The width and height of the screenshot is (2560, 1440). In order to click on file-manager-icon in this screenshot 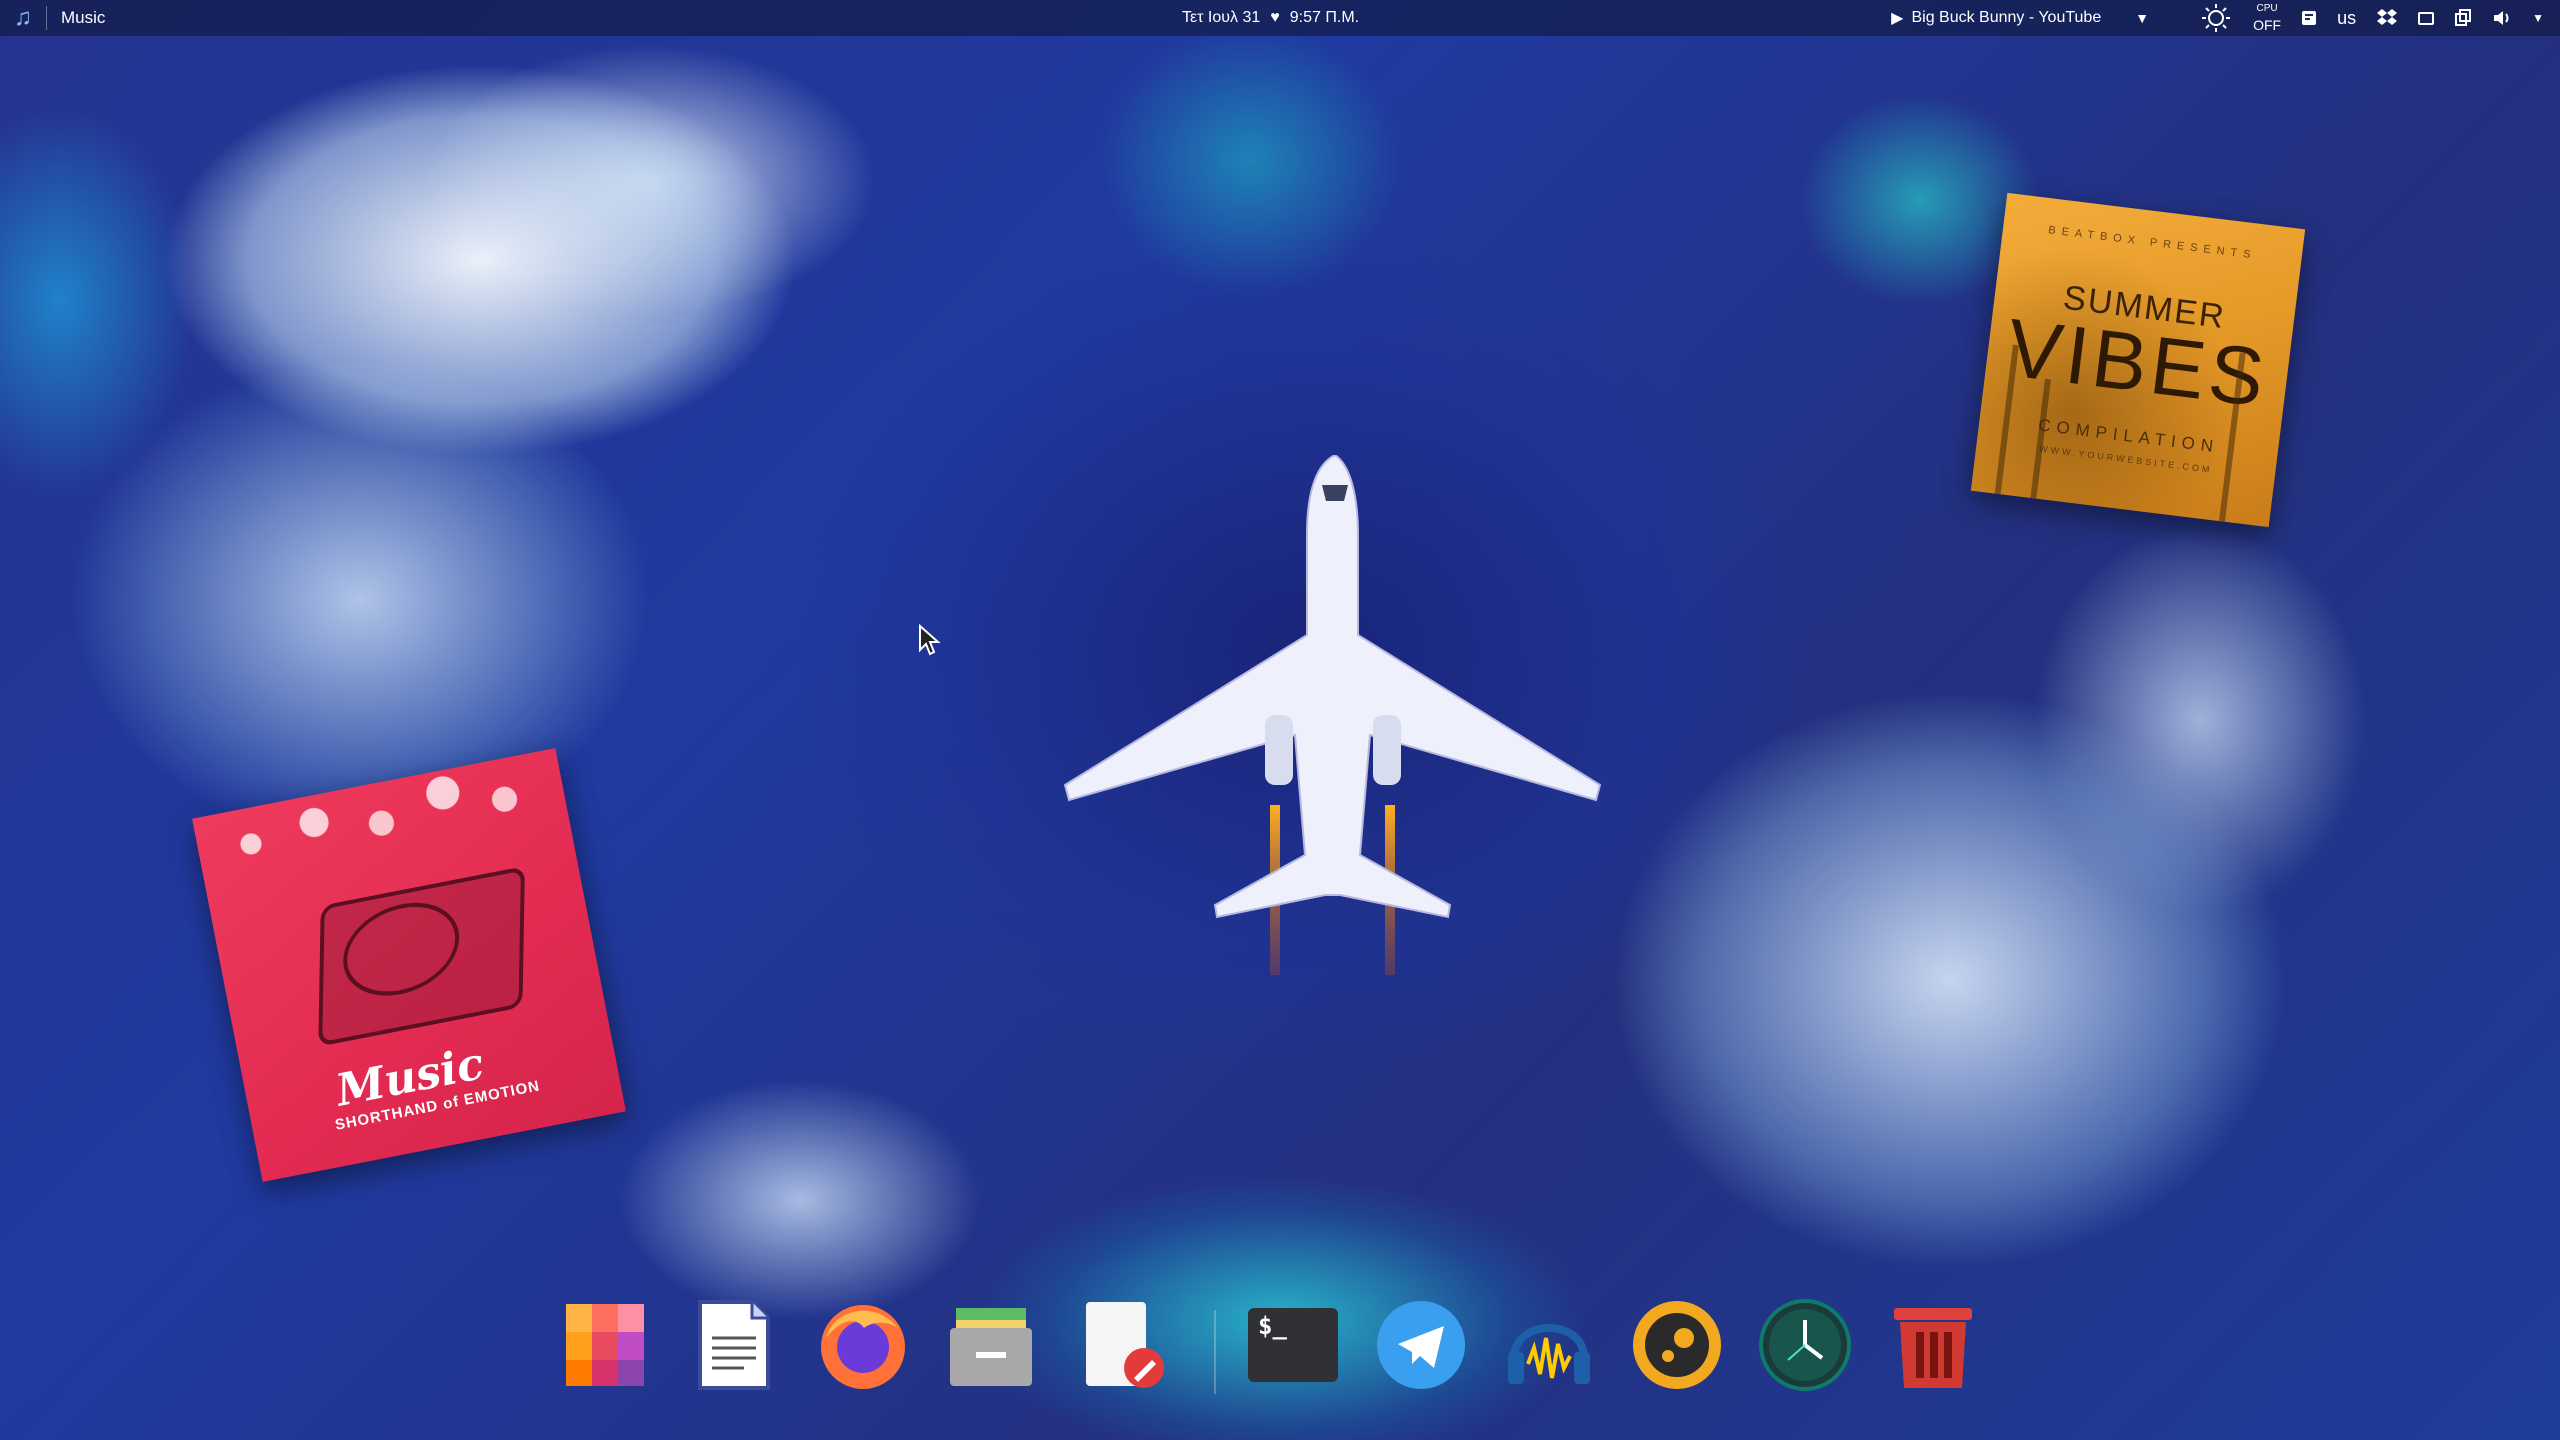, I will do `click(991, 1345)`.